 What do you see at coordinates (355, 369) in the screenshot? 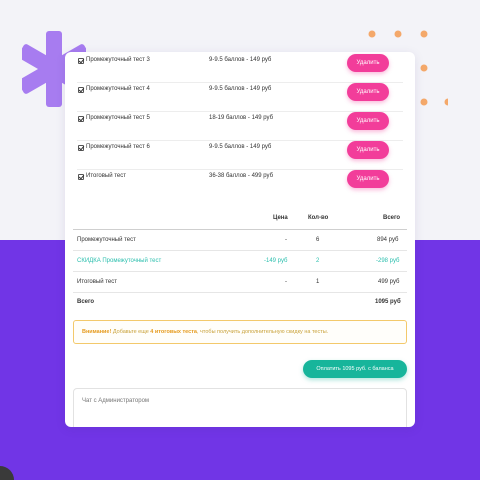
I see `pay-from-balance-button: Оплатить 1095 руб. с баланса` at bounding box center [355, 369].